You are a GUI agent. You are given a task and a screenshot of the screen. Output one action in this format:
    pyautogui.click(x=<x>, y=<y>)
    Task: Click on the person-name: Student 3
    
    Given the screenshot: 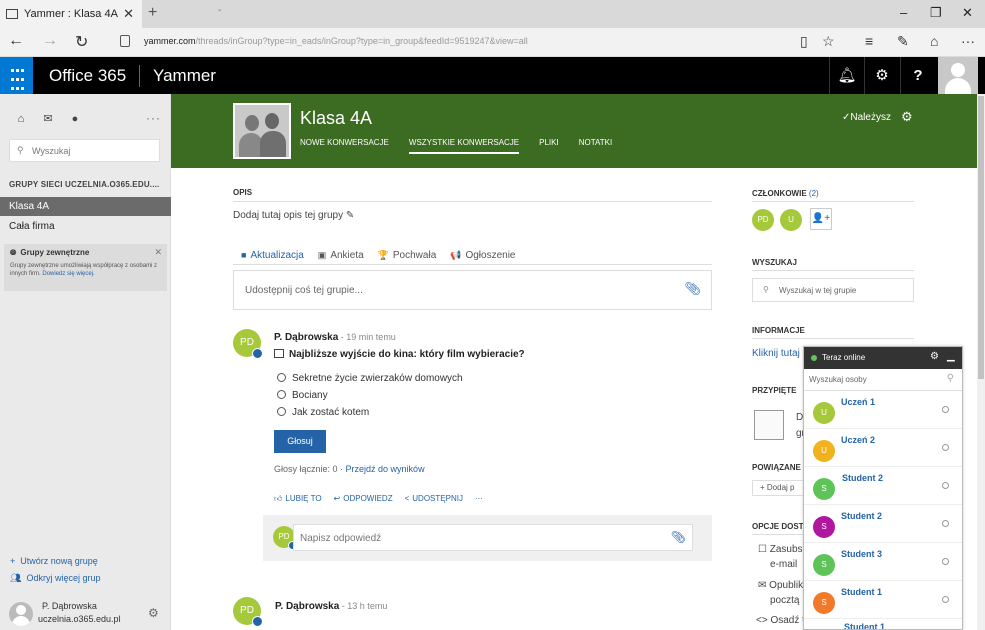 What is the action you would take?
    pyautogui.click(x=862, y=554)
    